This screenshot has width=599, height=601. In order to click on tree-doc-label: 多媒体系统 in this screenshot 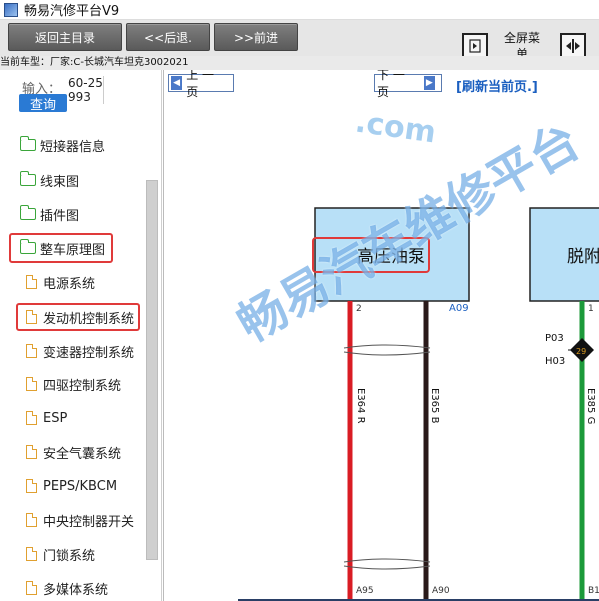, I will do `click(76, 590)`.